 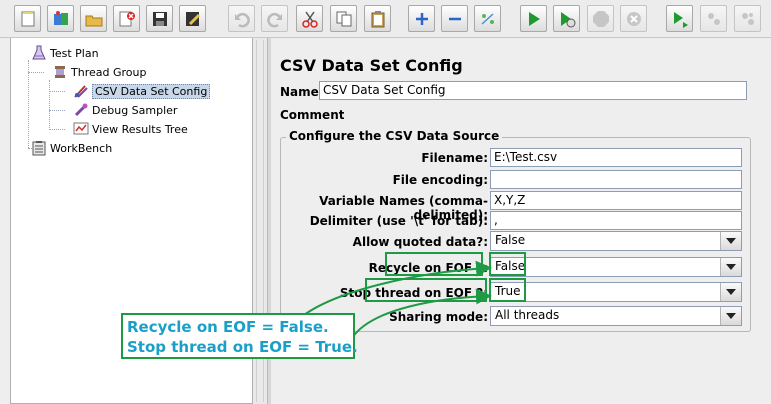 I want to click on remote-shutdown-icon, so click(x=747, y=18).